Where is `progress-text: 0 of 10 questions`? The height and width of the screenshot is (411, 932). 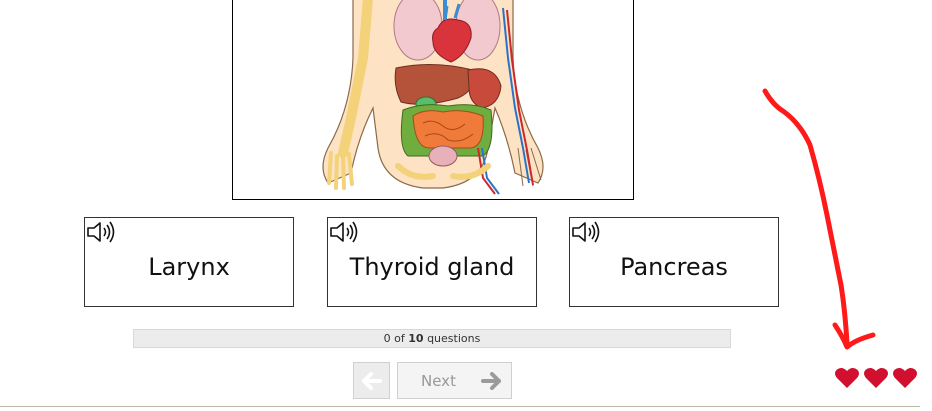
progress-text: 0 of 10 questions is located at coordinates (432, 338).